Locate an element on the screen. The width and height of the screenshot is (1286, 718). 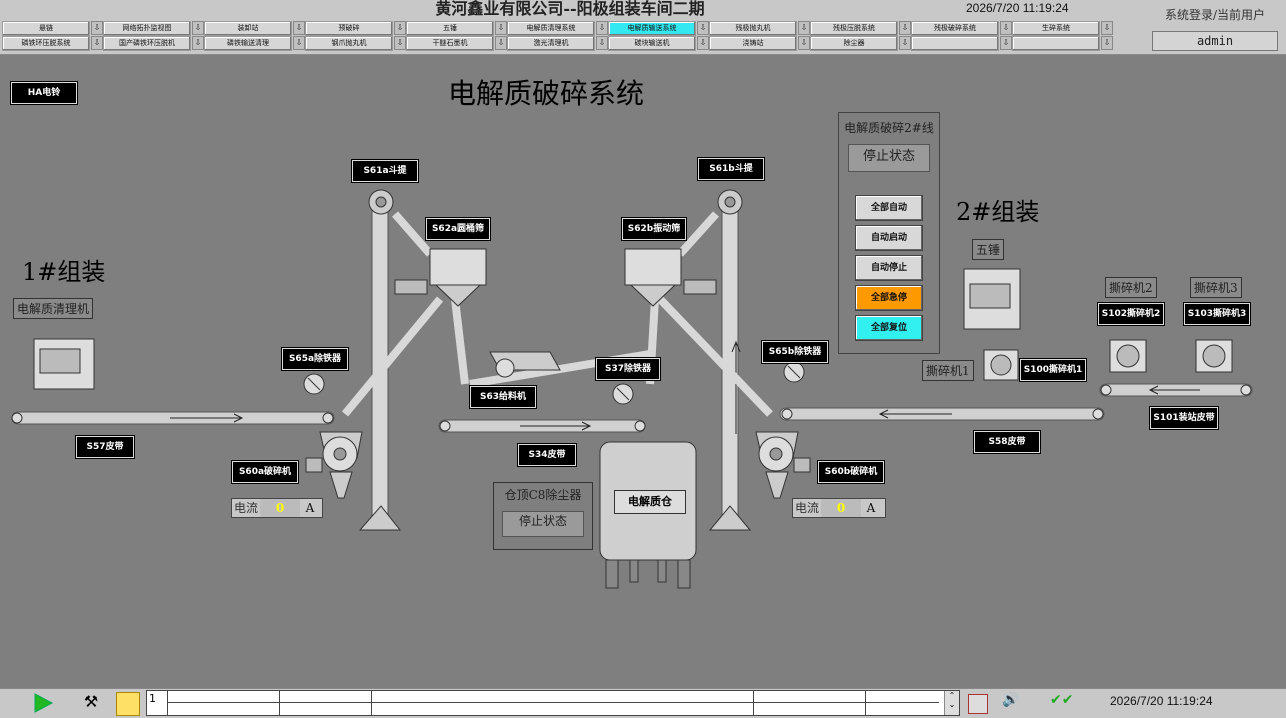
nav-item-label: 磷铁输送清理 is located at coordinates (248, 43).